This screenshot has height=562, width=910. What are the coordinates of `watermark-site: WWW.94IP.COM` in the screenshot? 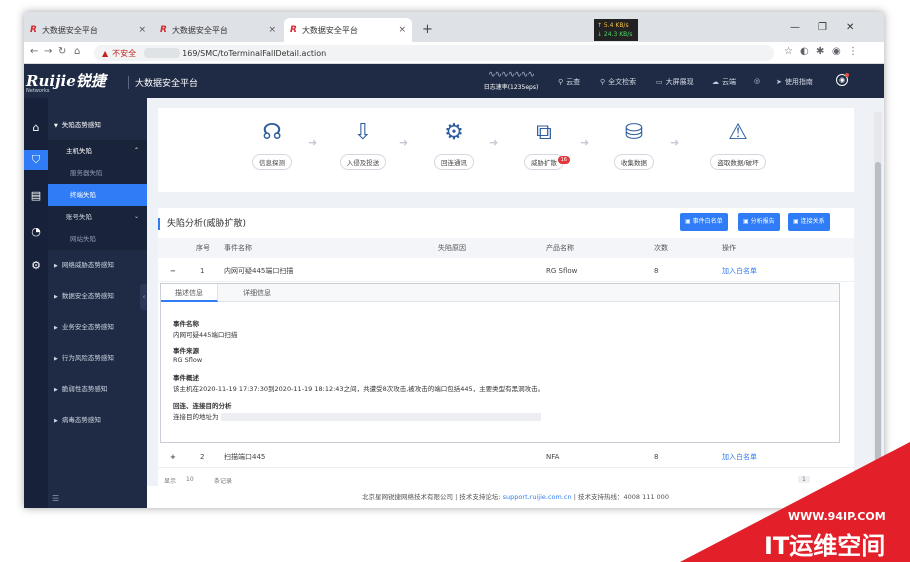 It's located at (837, 516).